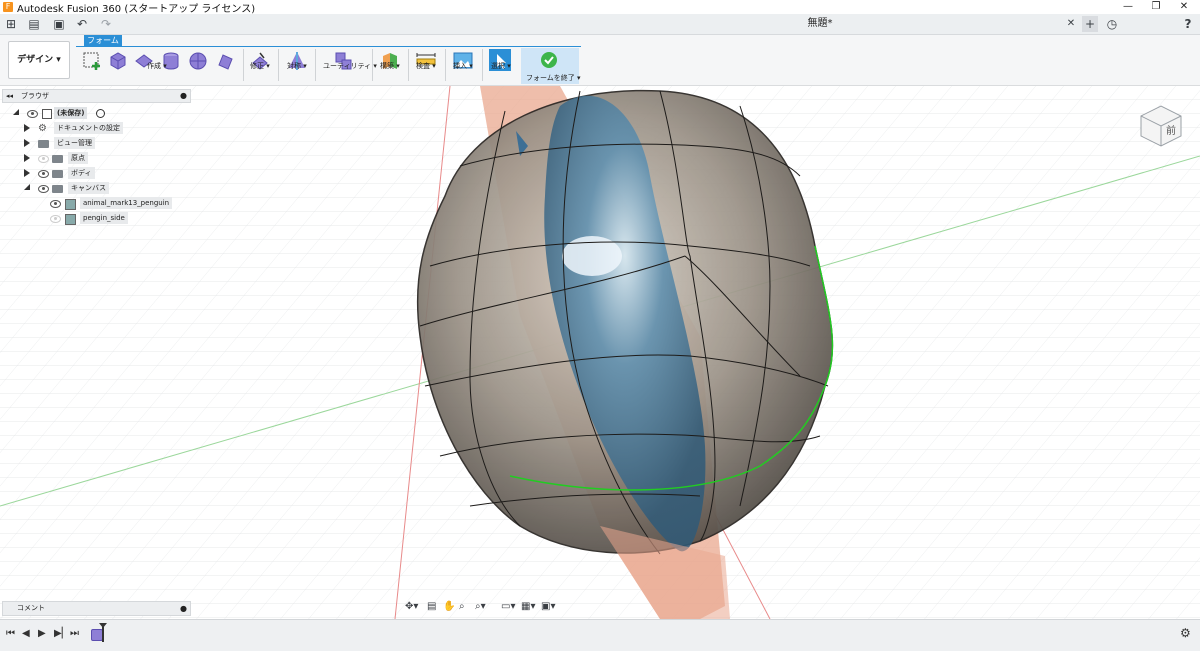  I want to click on tree-label: animal_mark13_penguin, so click(126, 203).